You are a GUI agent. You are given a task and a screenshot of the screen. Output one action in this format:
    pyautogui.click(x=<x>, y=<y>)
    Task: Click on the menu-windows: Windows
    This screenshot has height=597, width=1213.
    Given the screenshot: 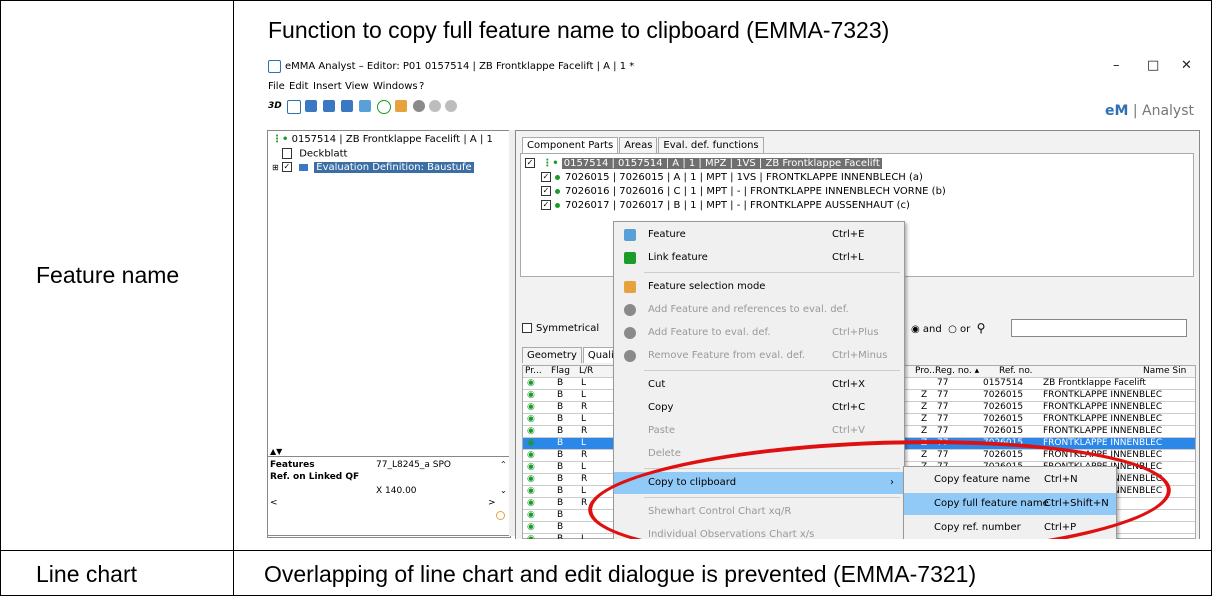 What is the action you would take?
    pyautogui.click(x=395, y=86)
    